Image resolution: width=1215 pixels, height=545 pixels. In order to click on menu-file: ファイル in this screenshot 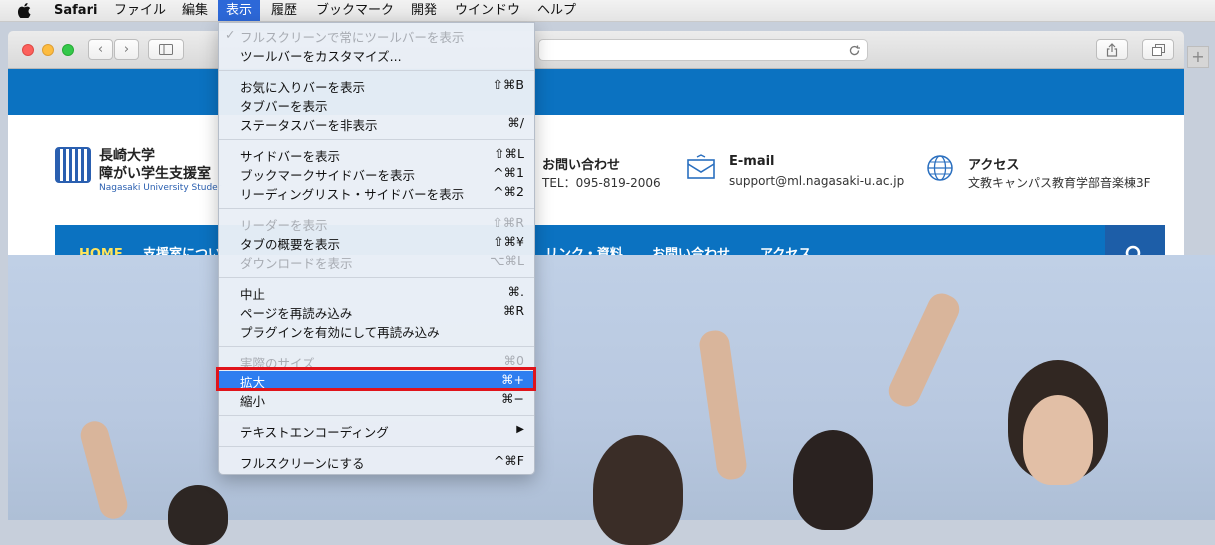, I will do `click(140, 10)`.